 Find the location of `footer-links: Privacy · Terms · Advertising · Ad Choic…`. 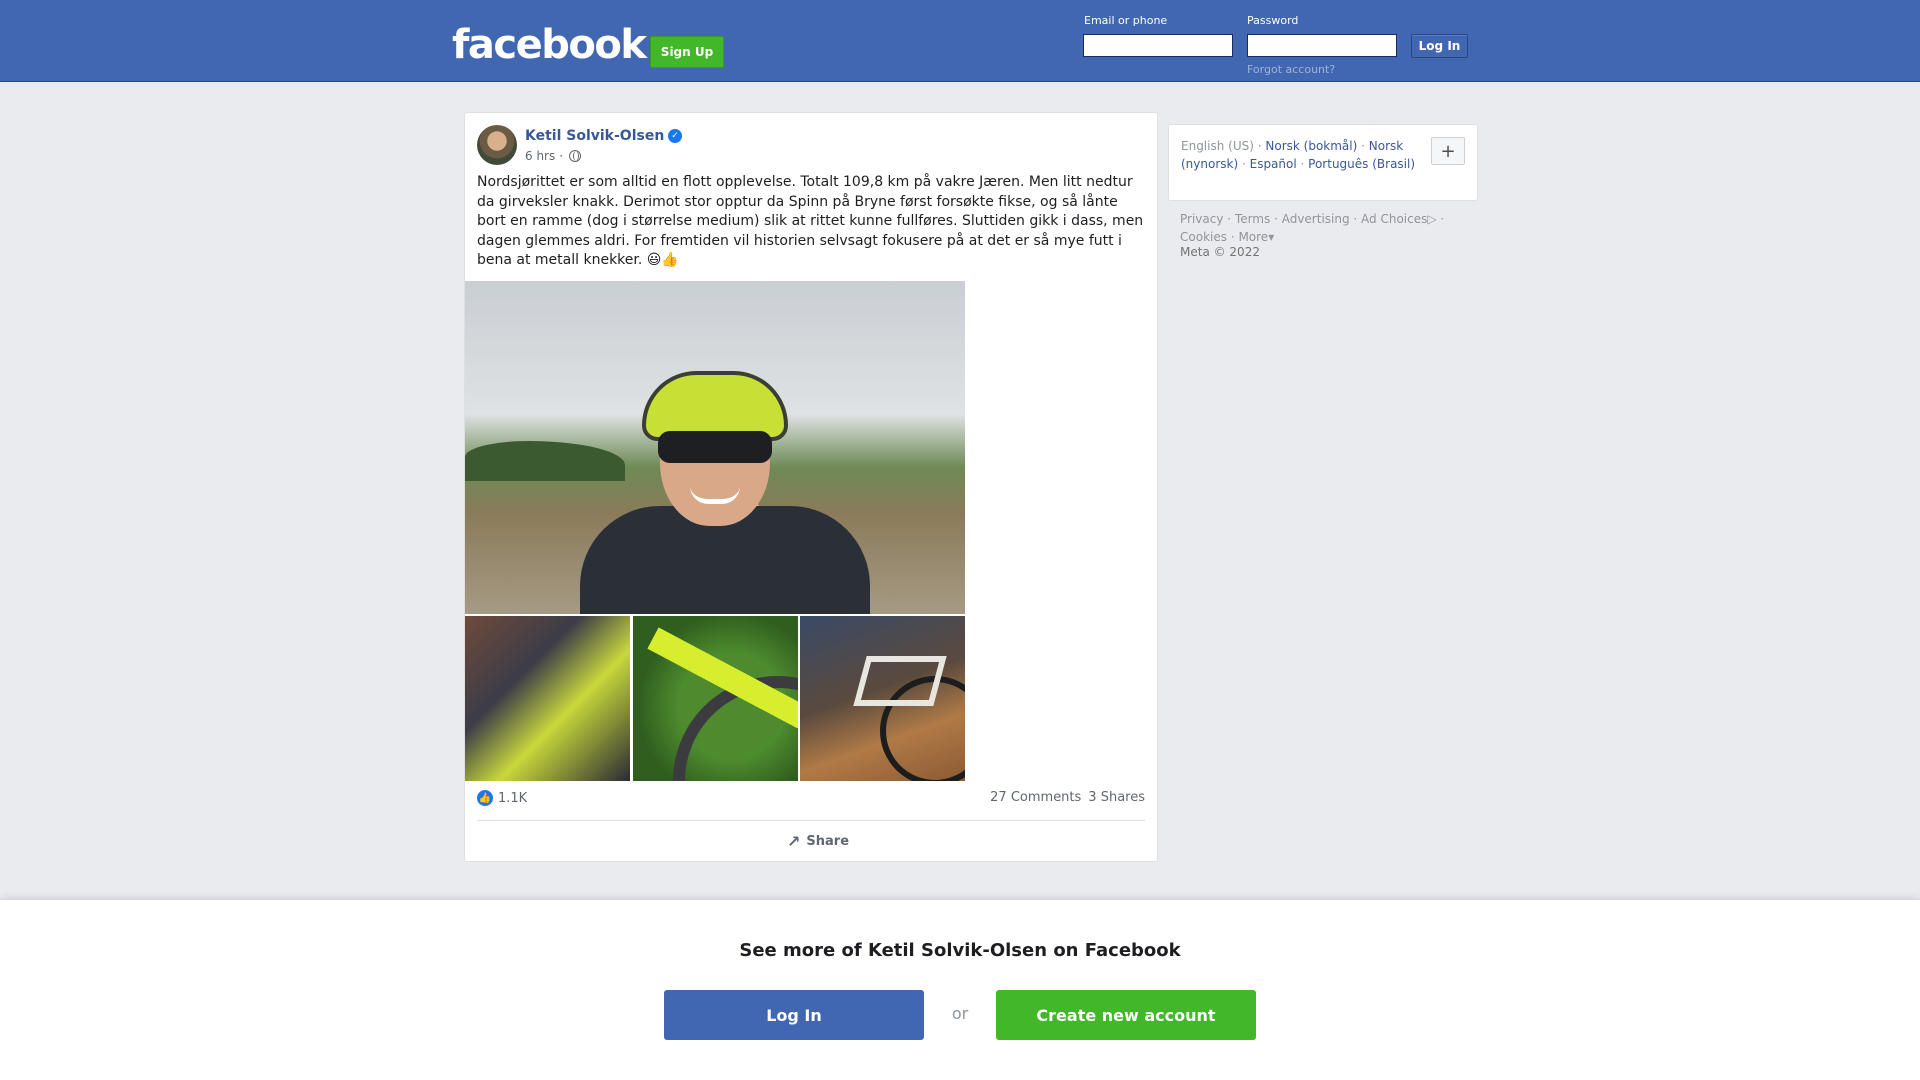

footer-links: Privacy · Terms · Advertising · Ad Choic… is located at coordinates (1312, 228).